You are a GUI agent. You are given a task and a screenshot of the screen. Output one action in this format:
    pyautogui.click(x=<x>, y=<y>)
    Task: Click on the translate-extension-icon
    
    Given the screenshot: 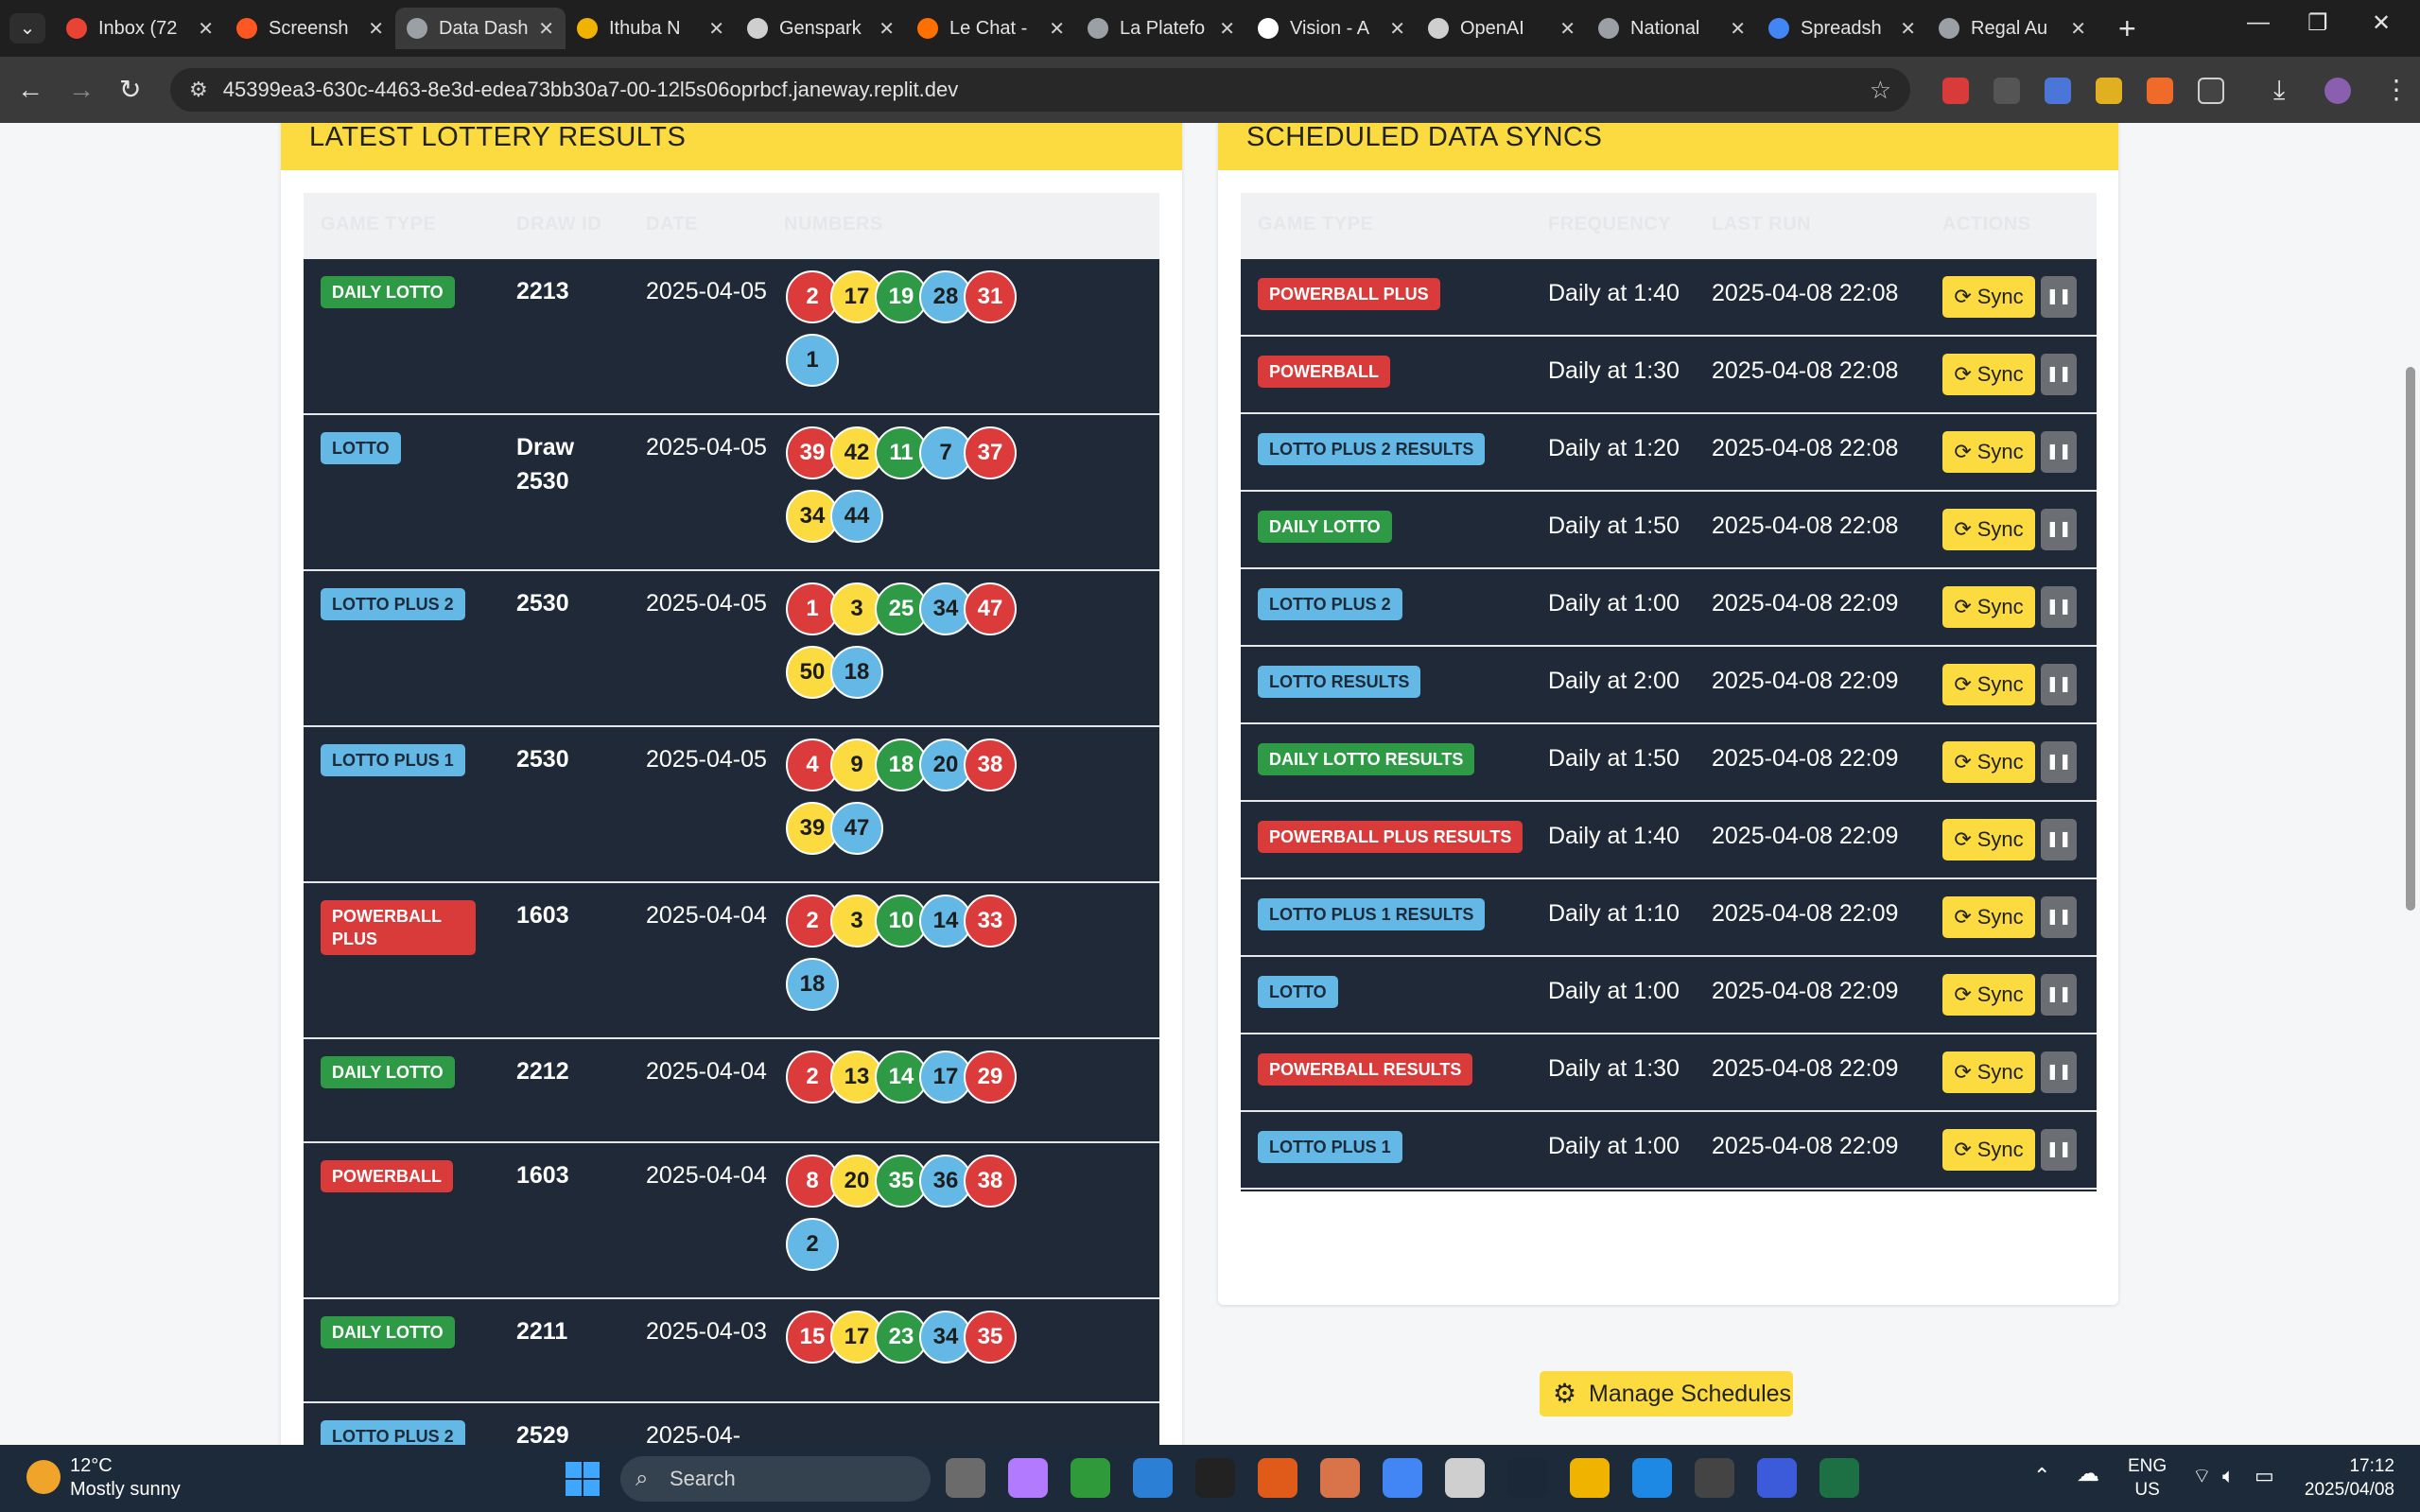 What is the action you would take?
    pyautogui.click(x=2058, y=91)
    